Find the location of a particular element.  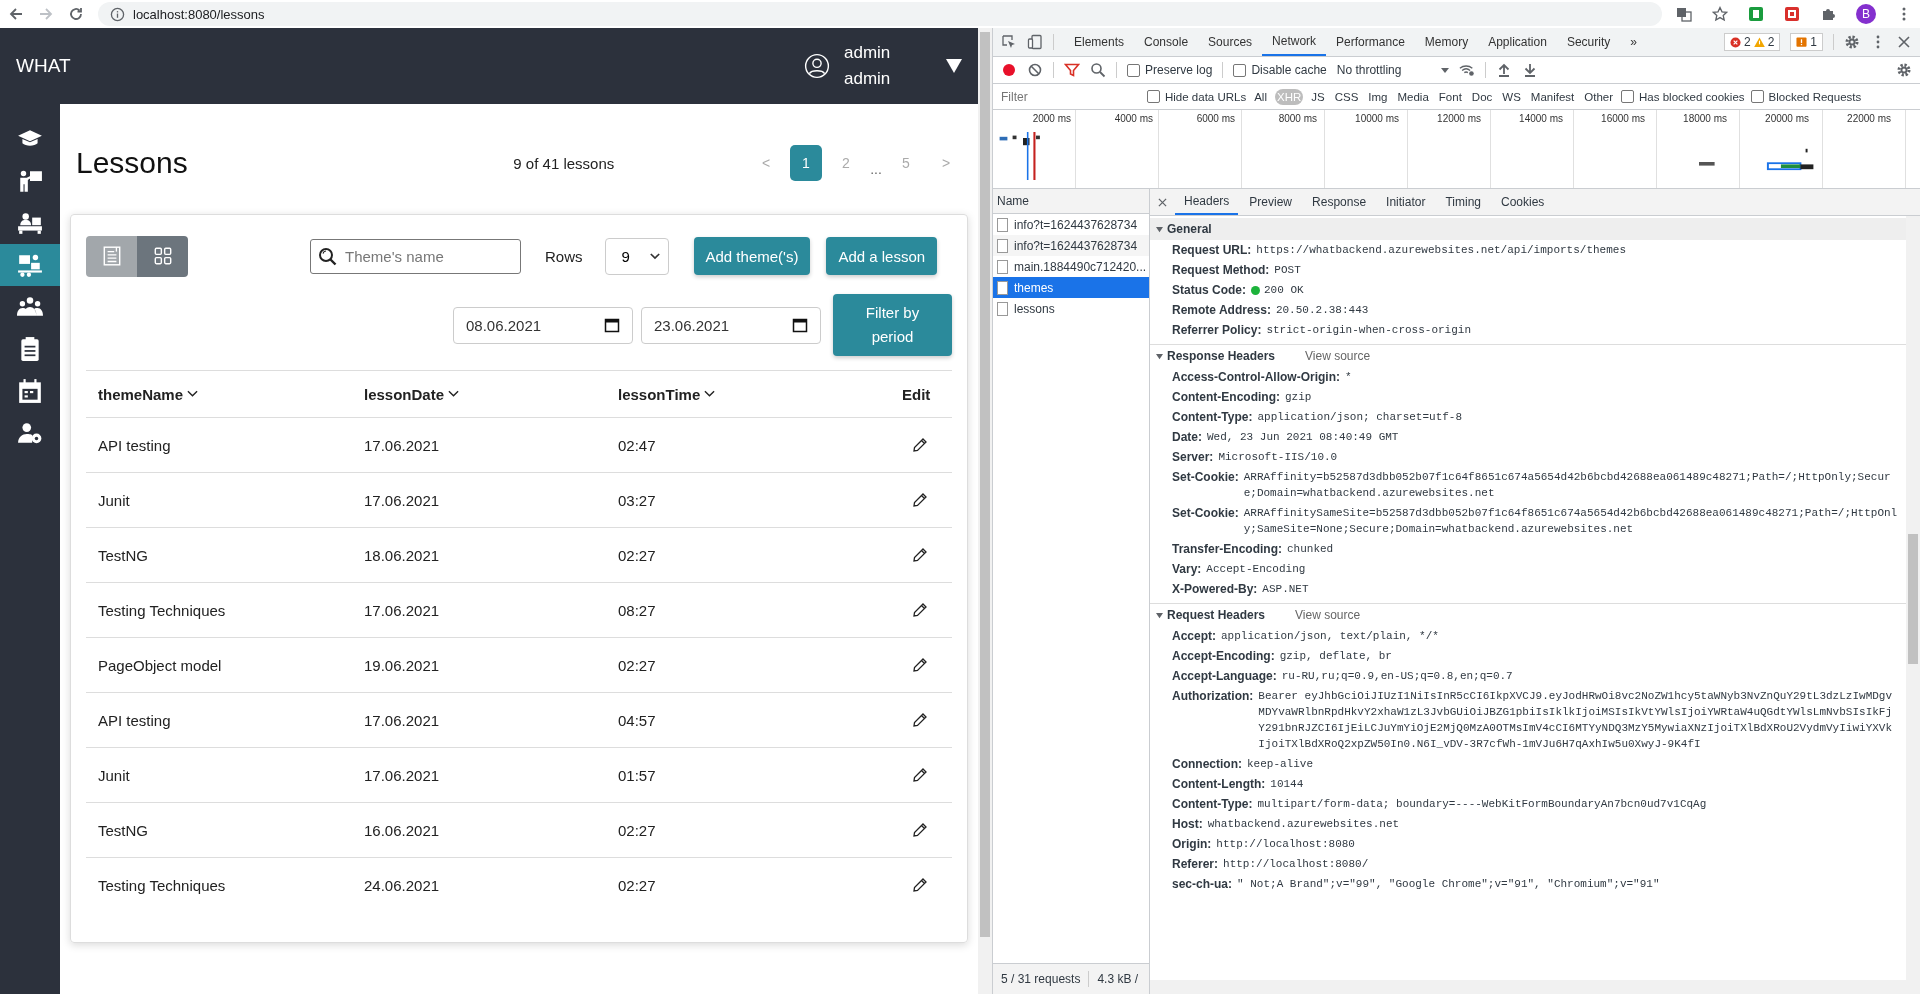

header-name: Host: is located at coordinates (1187, 824).